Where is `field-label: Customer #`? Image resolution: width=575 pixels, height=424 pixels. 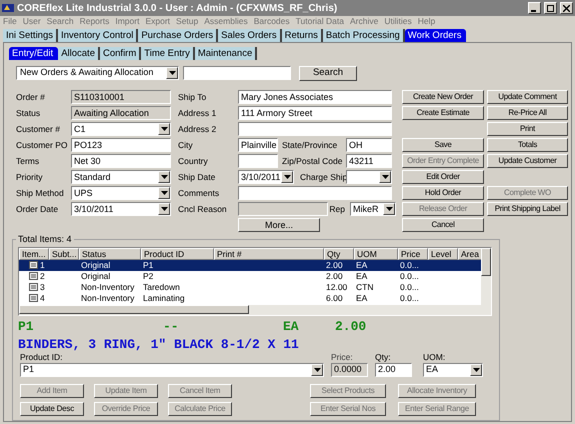 field-label: Customer # is located at coordinates (38, 129).